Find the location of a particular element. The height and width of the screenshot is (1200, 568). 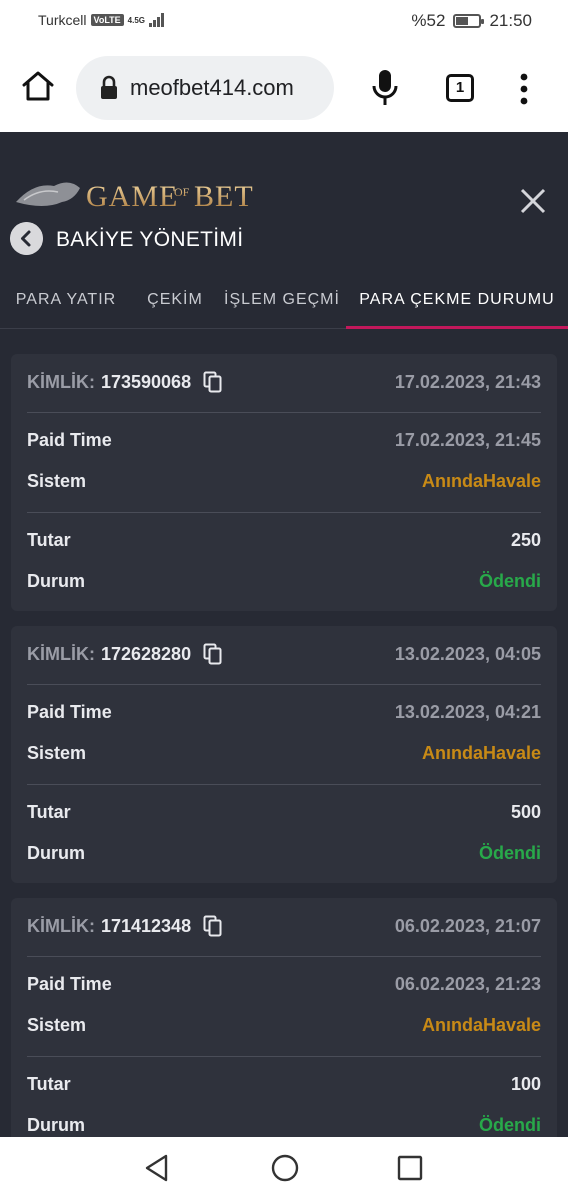

home-icon is located at coordinates (38, 86).